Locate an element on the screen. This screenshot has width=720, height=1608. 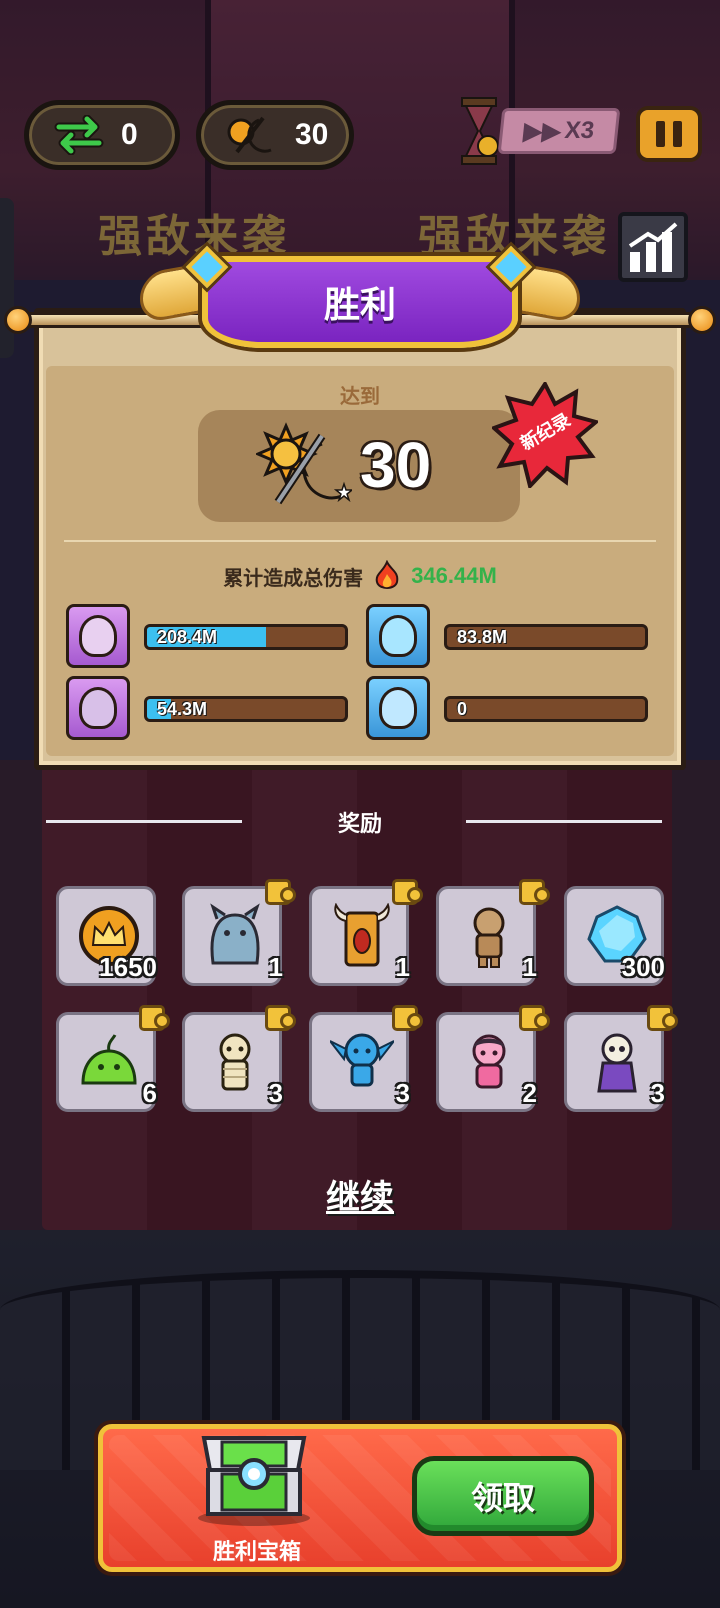
swap-counter: 0 is located at coordinates (102, 135).